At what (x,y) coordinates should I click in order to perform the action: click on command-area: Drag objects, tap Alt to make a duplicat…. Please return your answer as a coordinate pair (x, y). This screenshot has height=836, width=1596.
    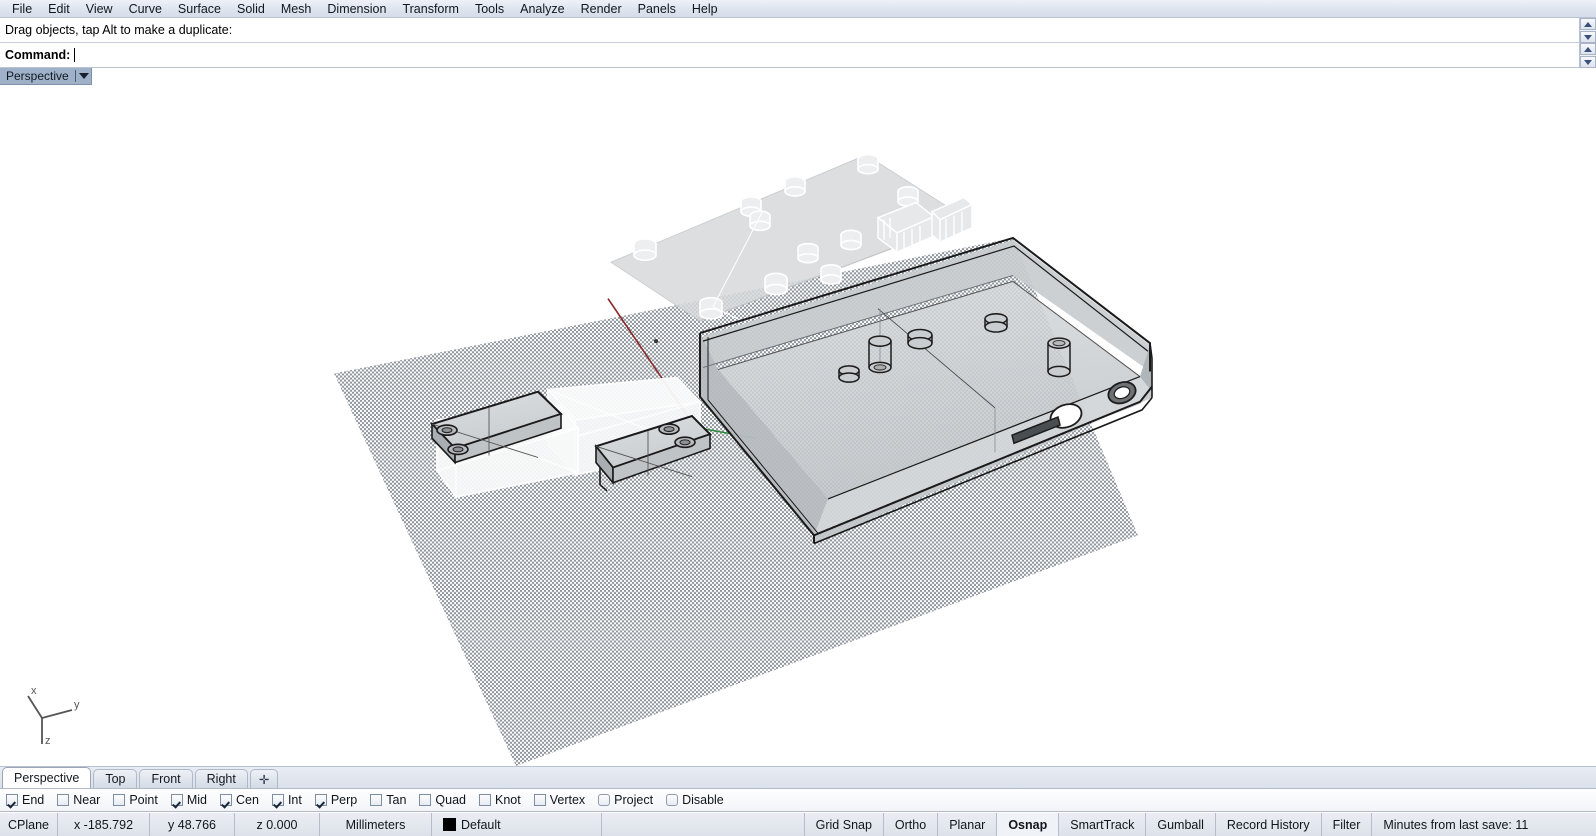
    Looking at the image, I should click on (798, 43).